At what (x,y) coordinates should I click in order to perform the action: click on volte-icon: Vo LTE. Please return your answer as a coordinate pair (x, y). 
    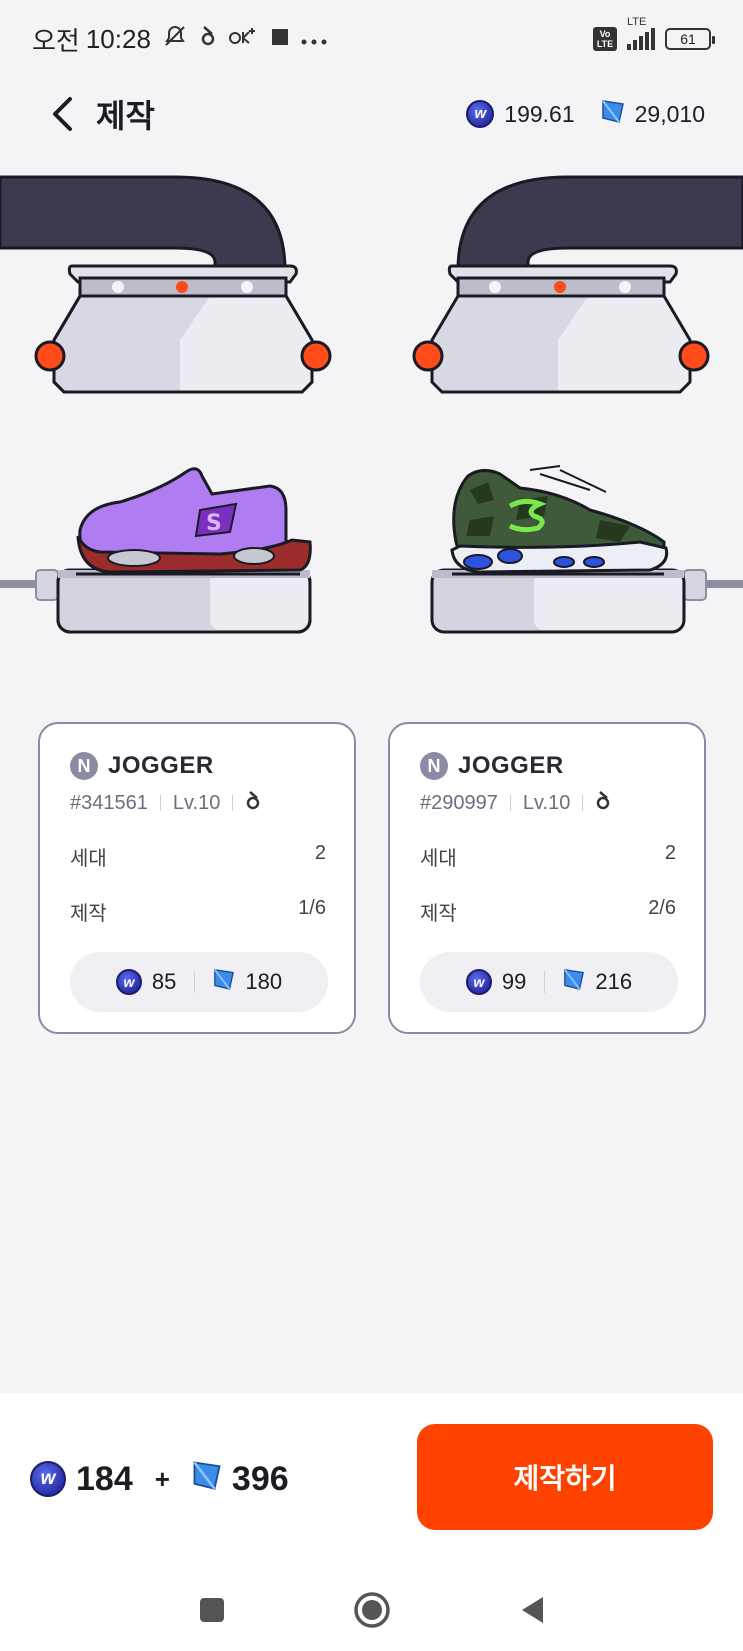
    Looking at the image, I should click on (605, 39).